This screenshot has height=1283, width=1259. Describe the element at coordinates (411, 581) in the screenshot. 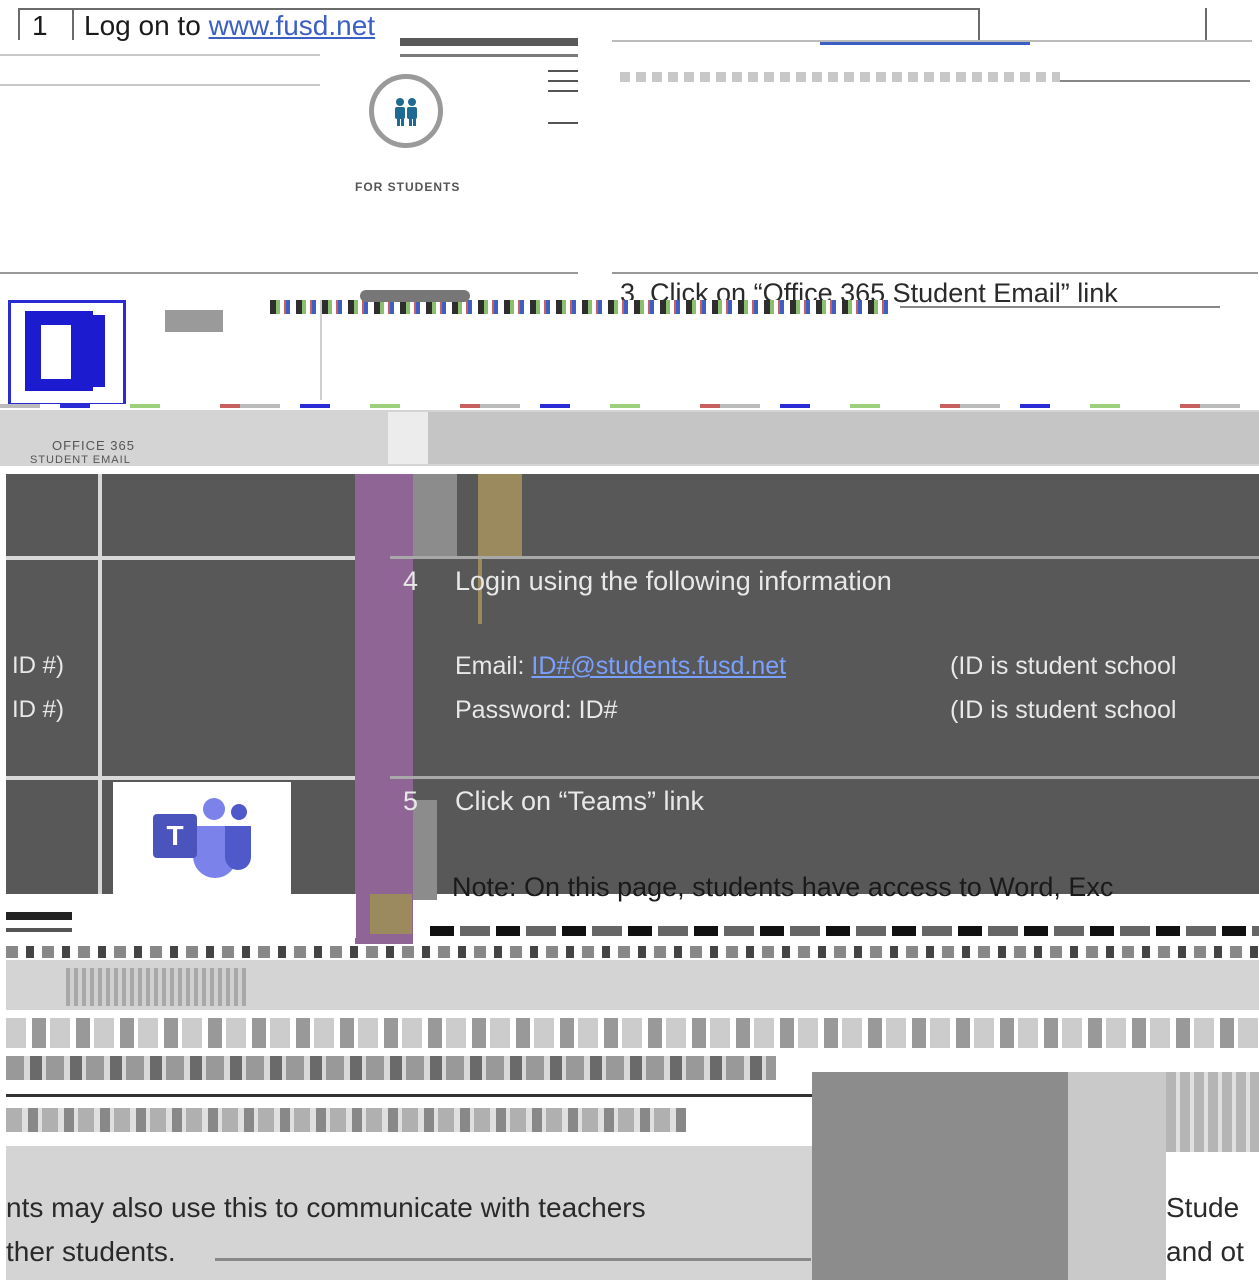

I see `step4-number: 4` at that location.